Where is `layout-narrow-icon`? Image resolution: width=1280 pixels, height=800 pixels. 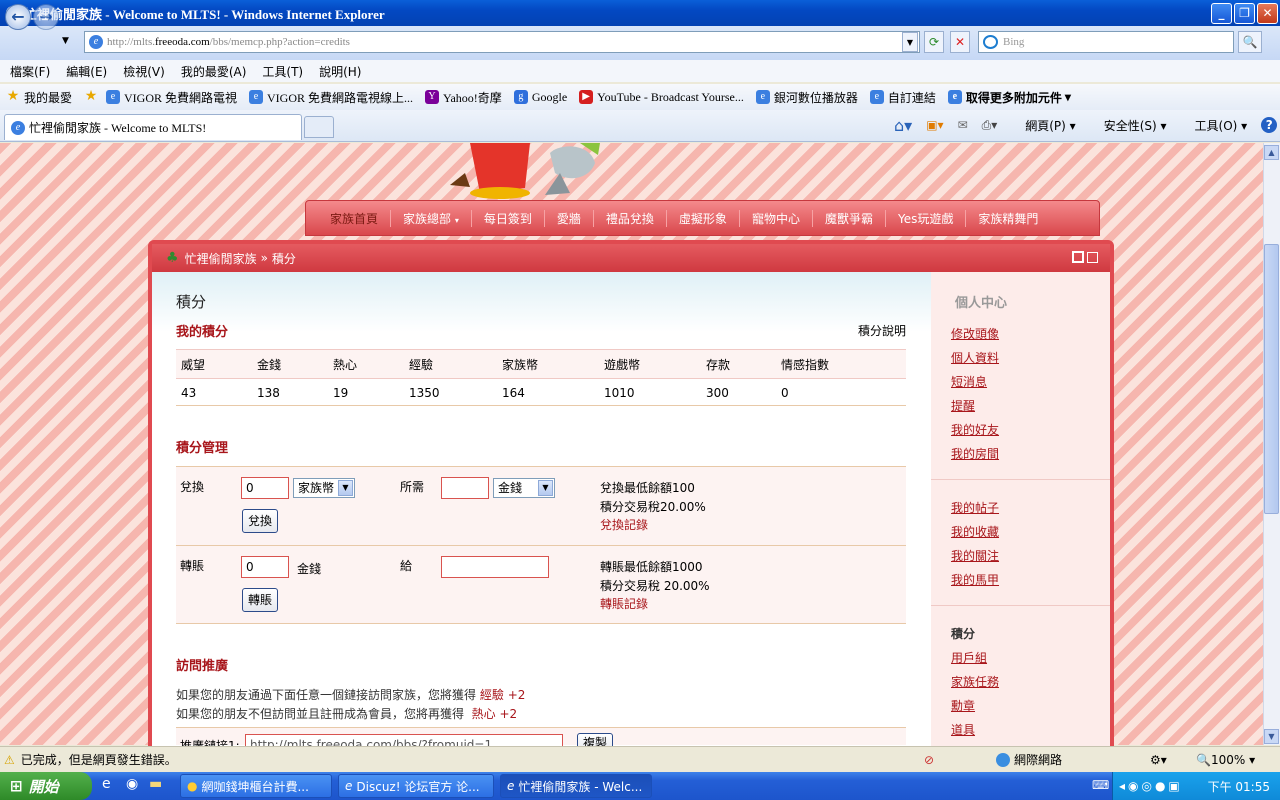
layout-narrow-icon is located at coordinates (1078, 257).